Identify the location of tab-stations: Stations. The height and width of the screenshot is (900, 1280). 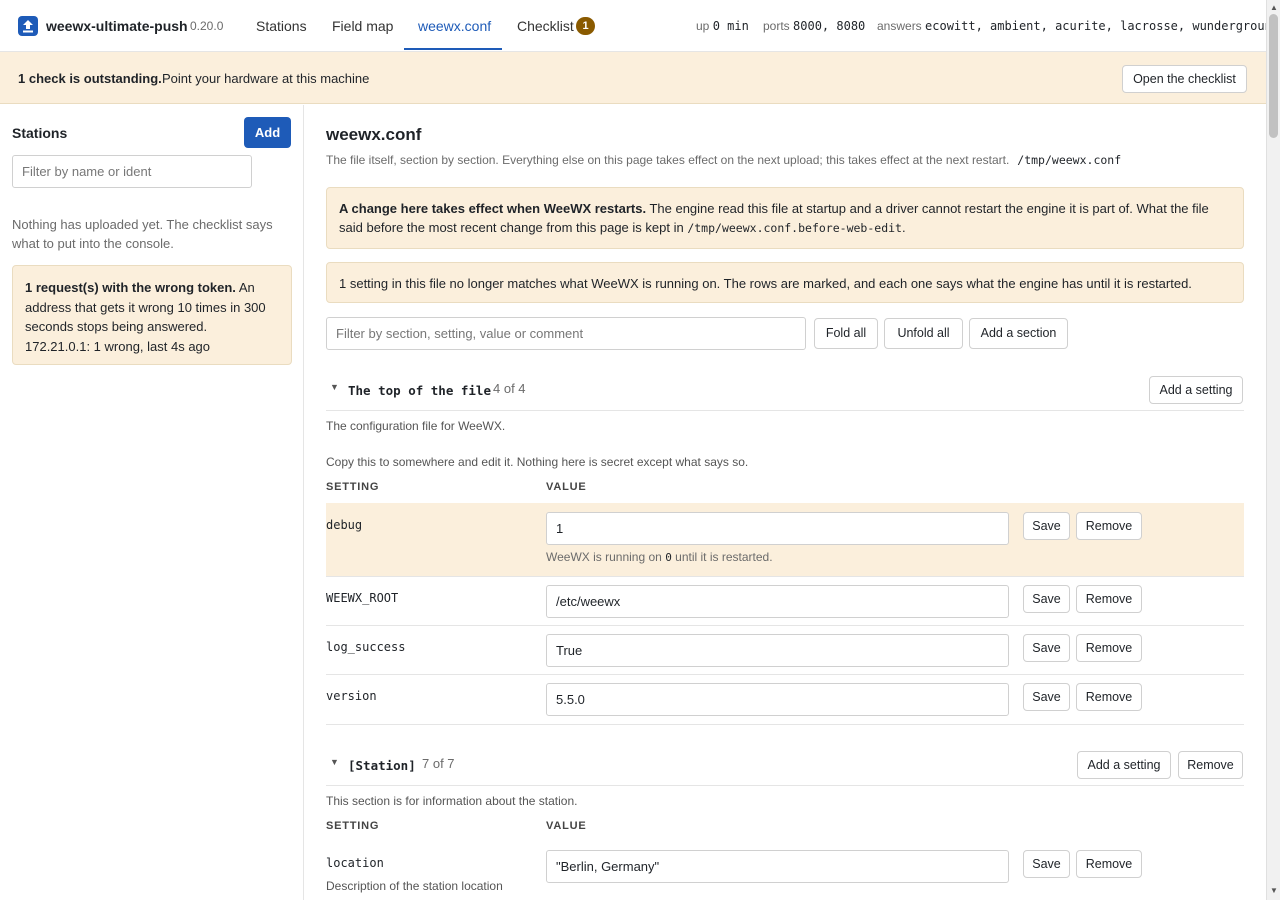
(281, 26).